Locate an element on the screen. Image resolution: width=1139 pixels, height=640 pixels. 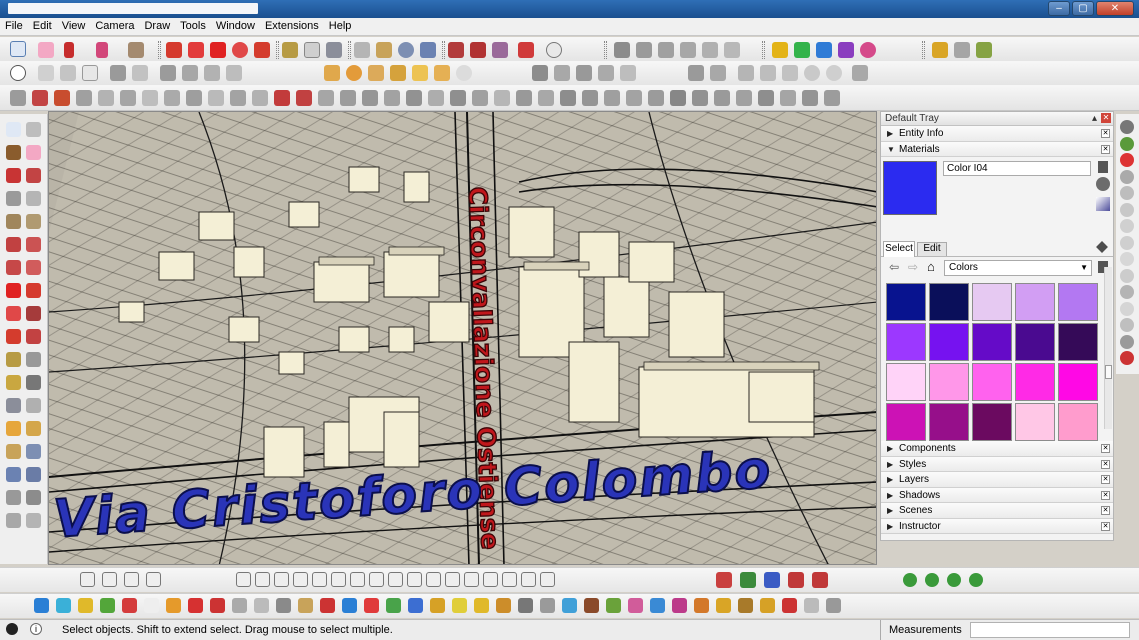
iso-view-icon is located at coordinates (622, 50).